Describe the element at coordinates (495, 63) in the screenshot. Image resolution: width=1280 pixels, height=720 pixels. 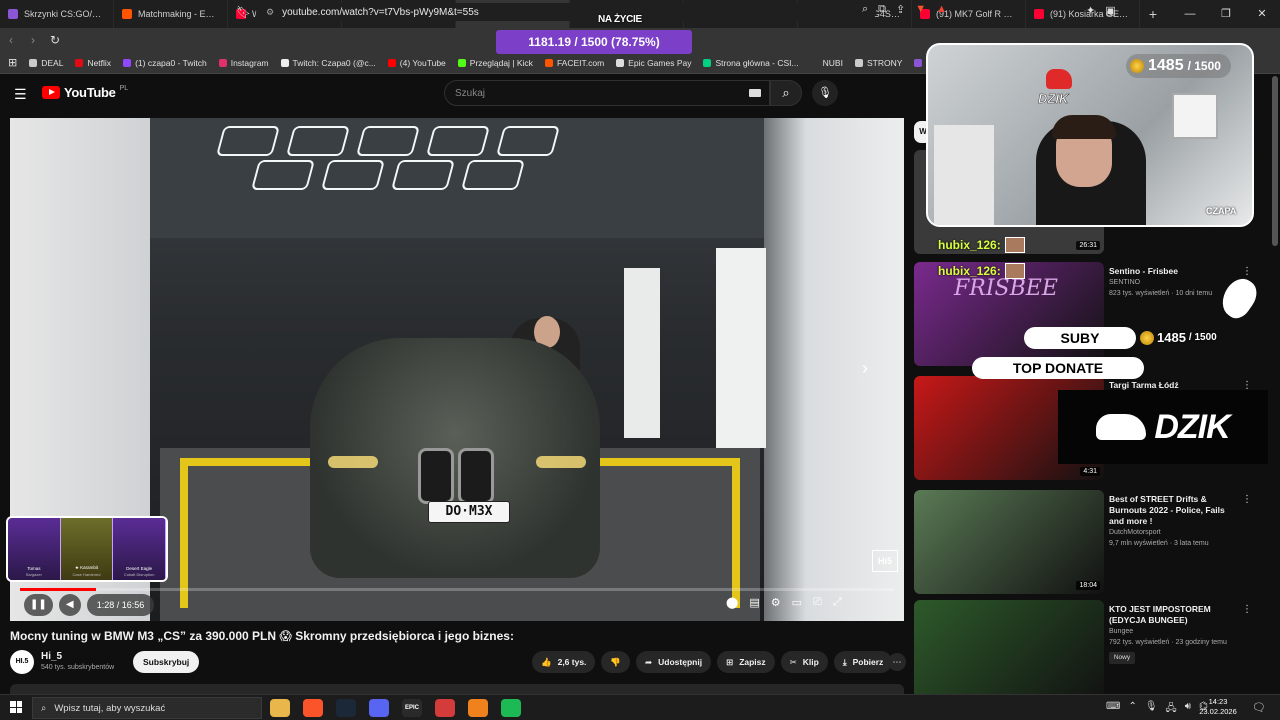
I see `bookmark-item: Przeglądaj | Kick` at that location.